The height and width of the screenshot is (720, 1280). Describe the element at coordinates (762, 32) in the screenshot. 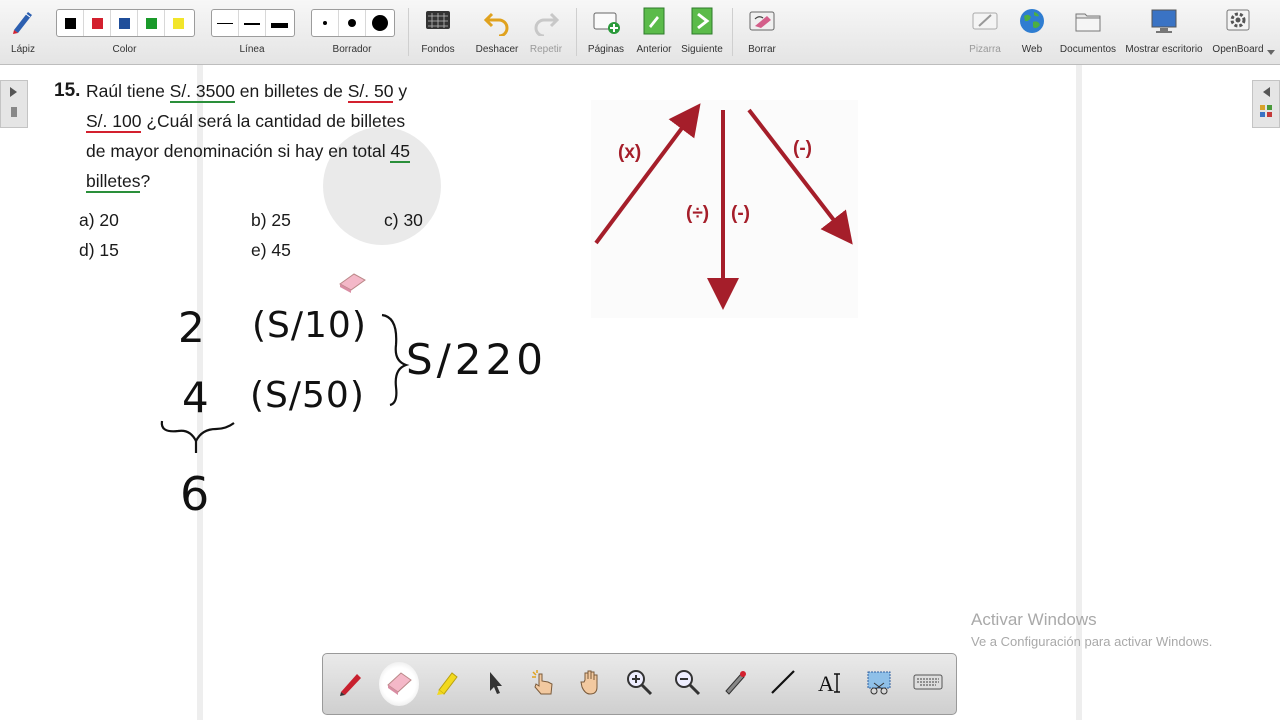

I see `clear-button: Borrar` at that location.